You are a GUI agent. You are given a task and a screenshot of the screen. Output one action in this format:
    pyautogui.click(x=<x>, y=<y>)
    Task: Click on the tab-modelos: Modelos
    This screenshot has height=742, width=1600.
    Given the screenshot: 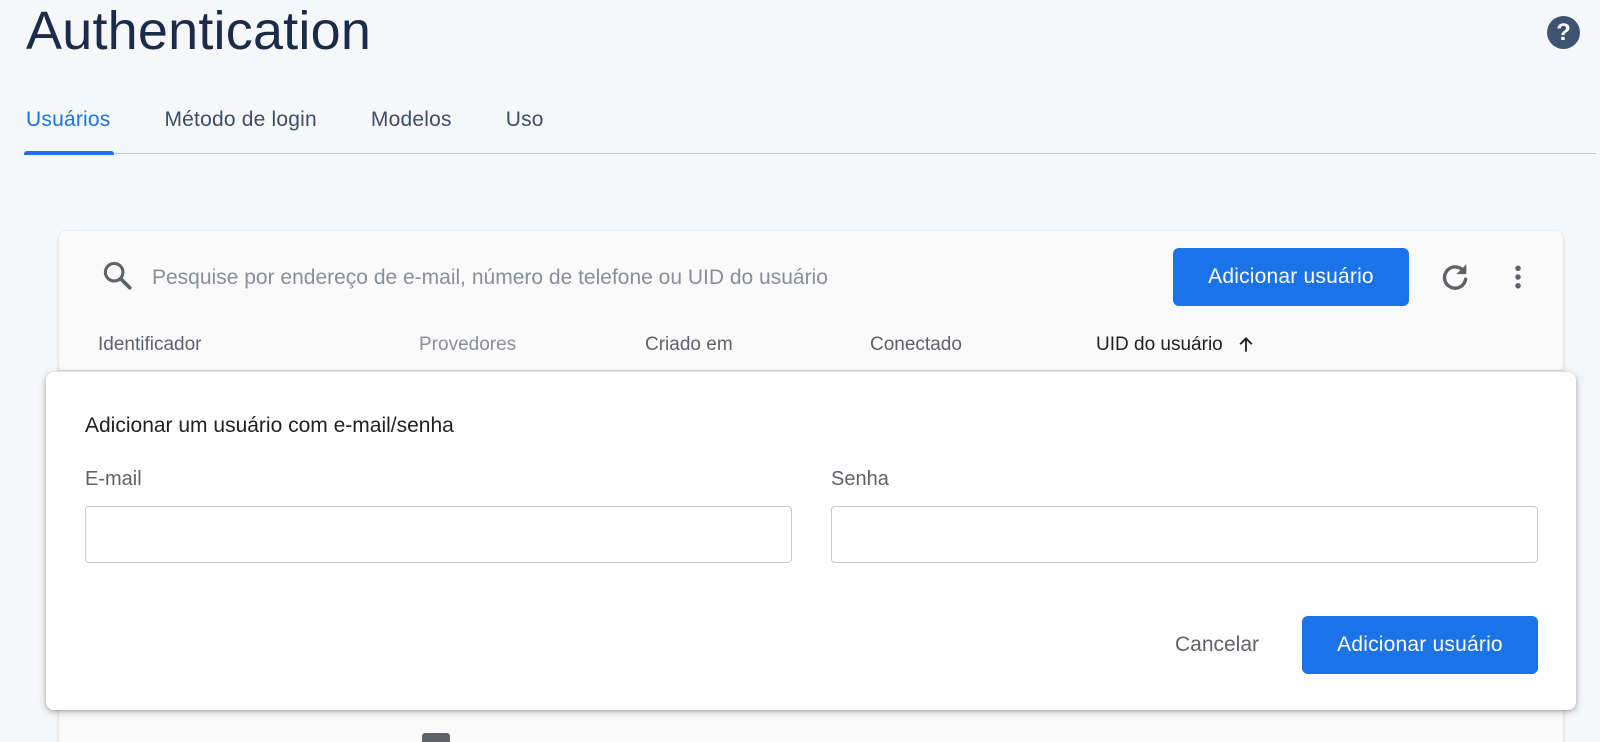 What is the action you would take?
    pyautogui.click(x=411, y=127)
    